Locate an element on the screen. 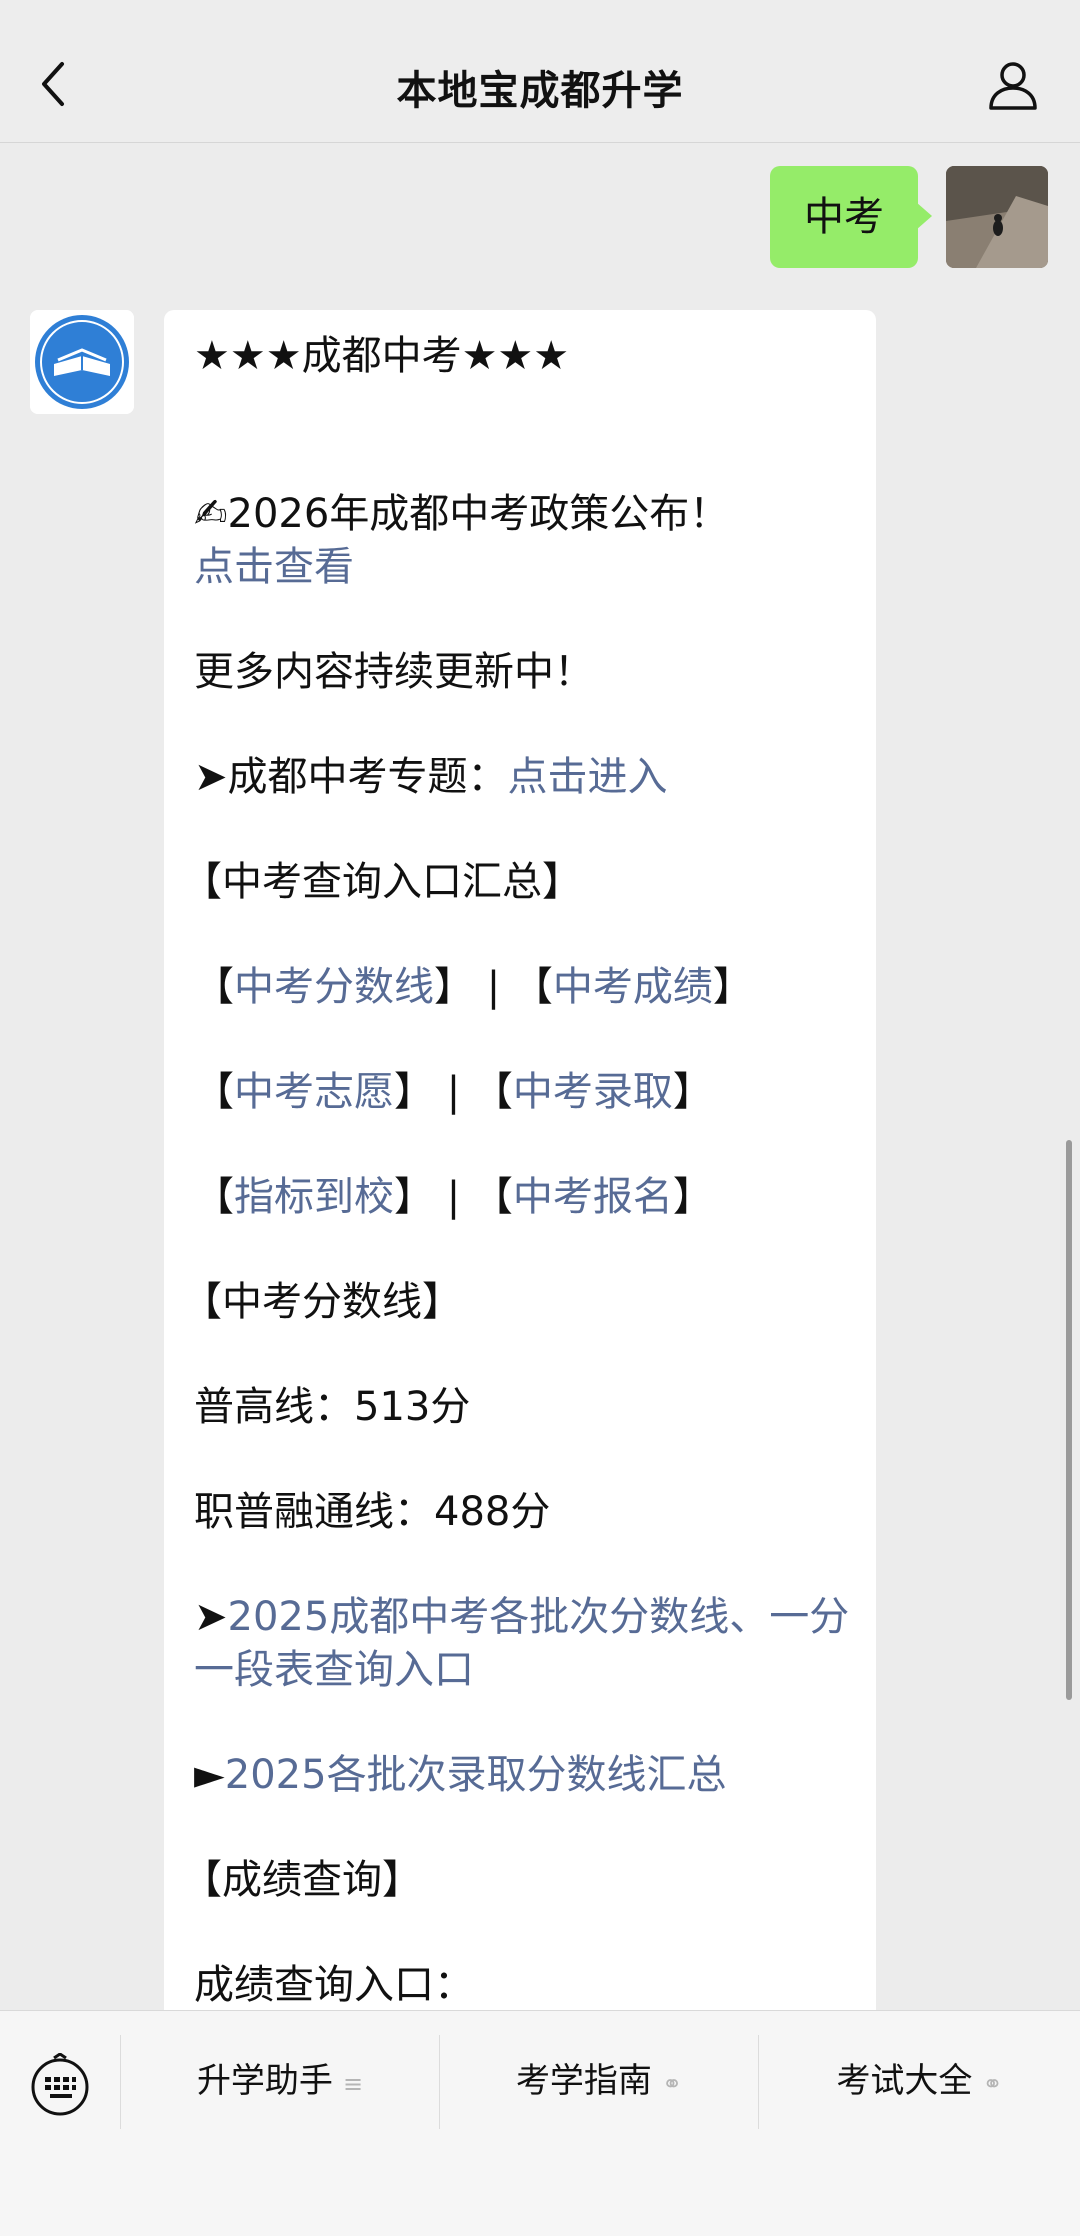 This screenshot has height=2236, width=1080. bottom-menu-bar: 升学助手 ≡ 考学指南 ⚭ 考试大全 ⚭ is located at coordinates (540, 2123).